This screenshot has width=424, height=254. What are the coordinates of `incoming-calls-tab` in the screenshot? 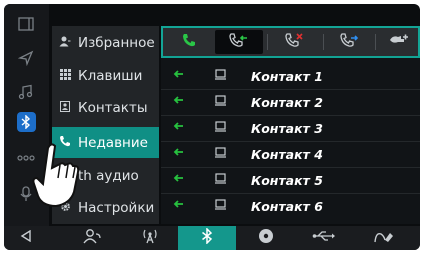 It's located at (239, 42).